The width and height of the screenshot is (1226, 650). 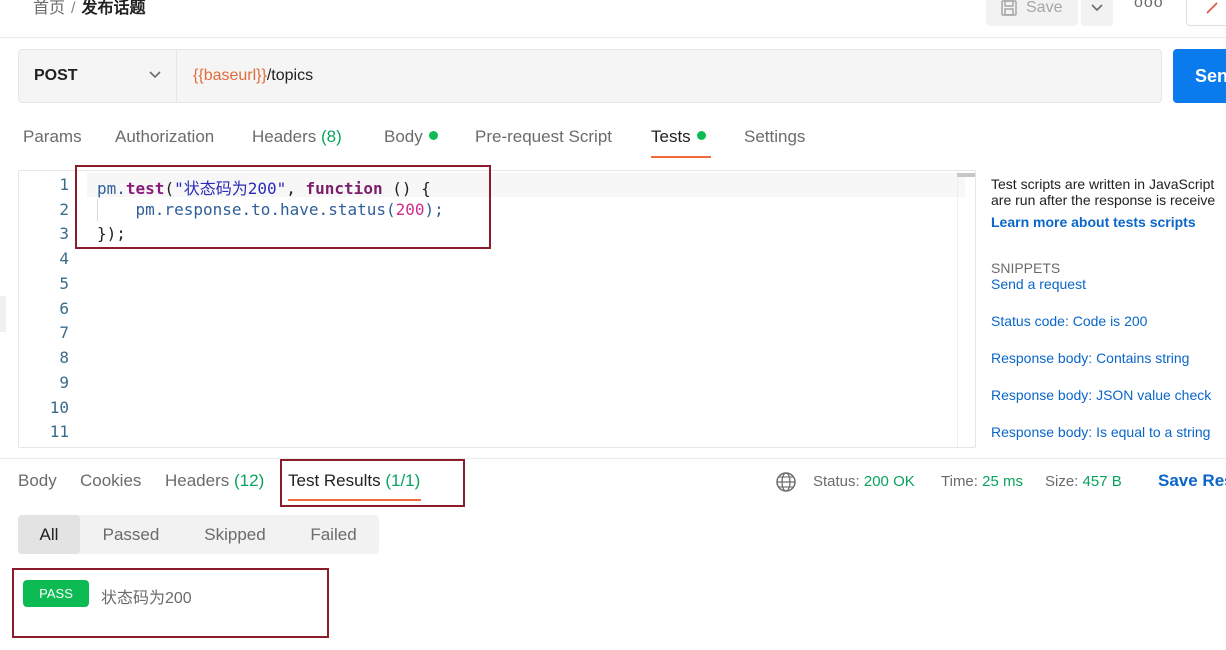 I want to click on response-time: Time: 25 ms, so click(x=982, y=481).